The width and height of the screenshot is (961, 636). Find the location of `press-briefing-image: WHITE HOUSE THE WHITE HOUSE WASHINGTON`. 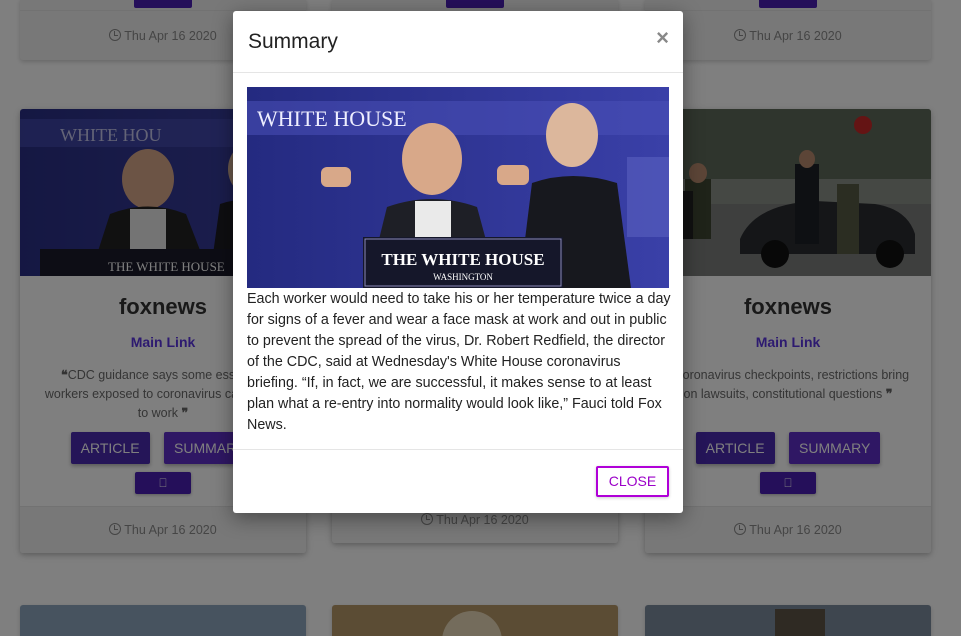

press-briefing-image: WHITE HOUSE THE WHITE HOUSE WASHINGTON is located at coordinates (458, 187).